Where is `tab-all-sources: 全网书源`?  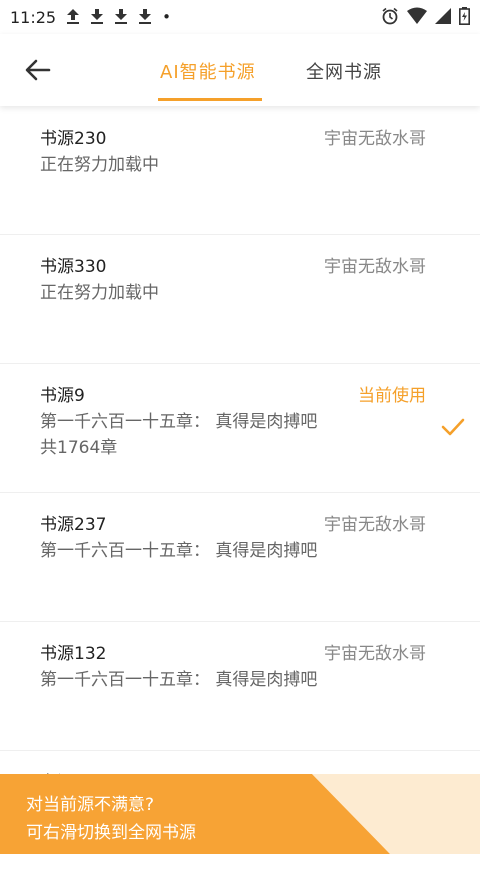
tab-all-sources: 全网书源 is located at coordinates (344, 71).